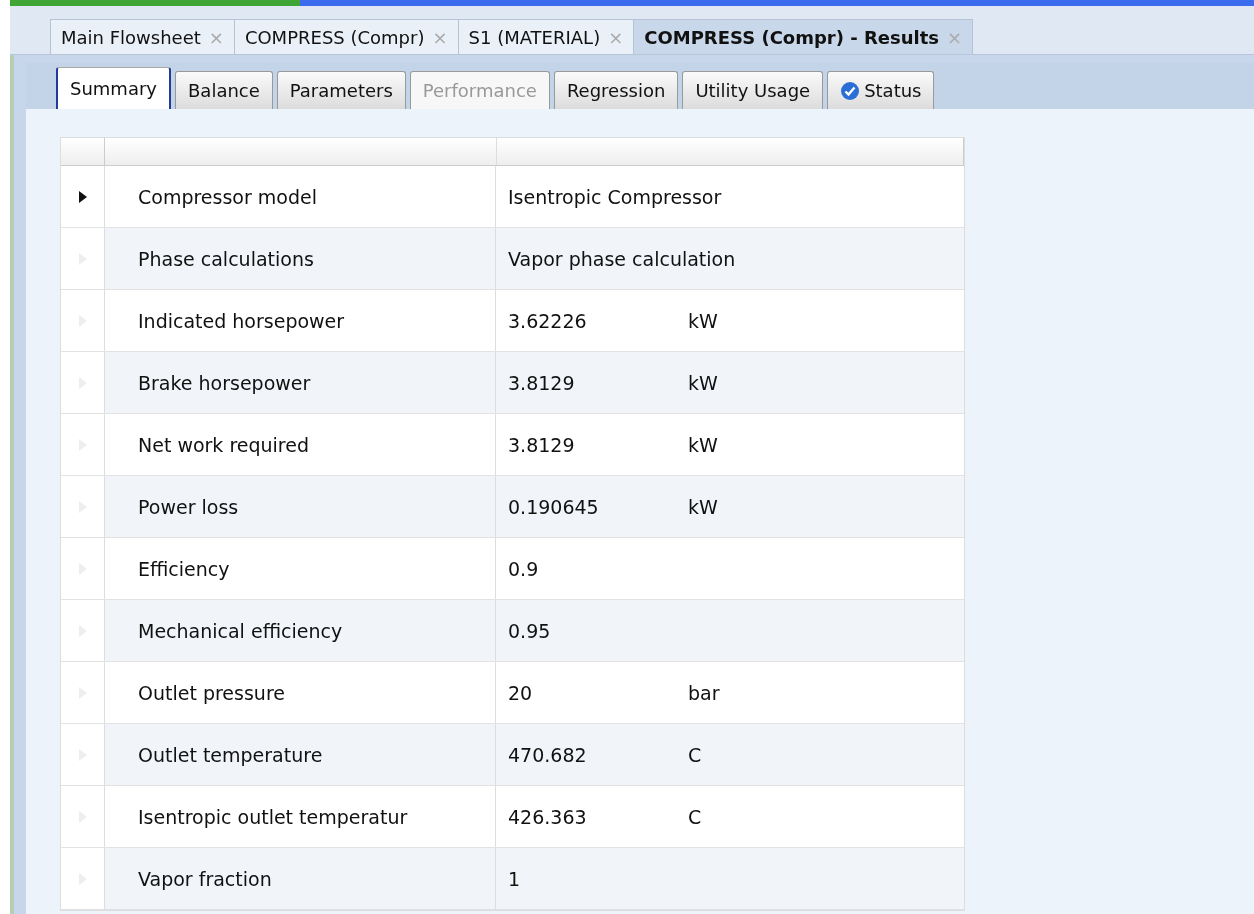 This screenshot has width=1254, height=914. What do you see at coordinates (521, 692) in the screenshot?
I see `table-cell-text: 20` at bounding box center [521, 692].